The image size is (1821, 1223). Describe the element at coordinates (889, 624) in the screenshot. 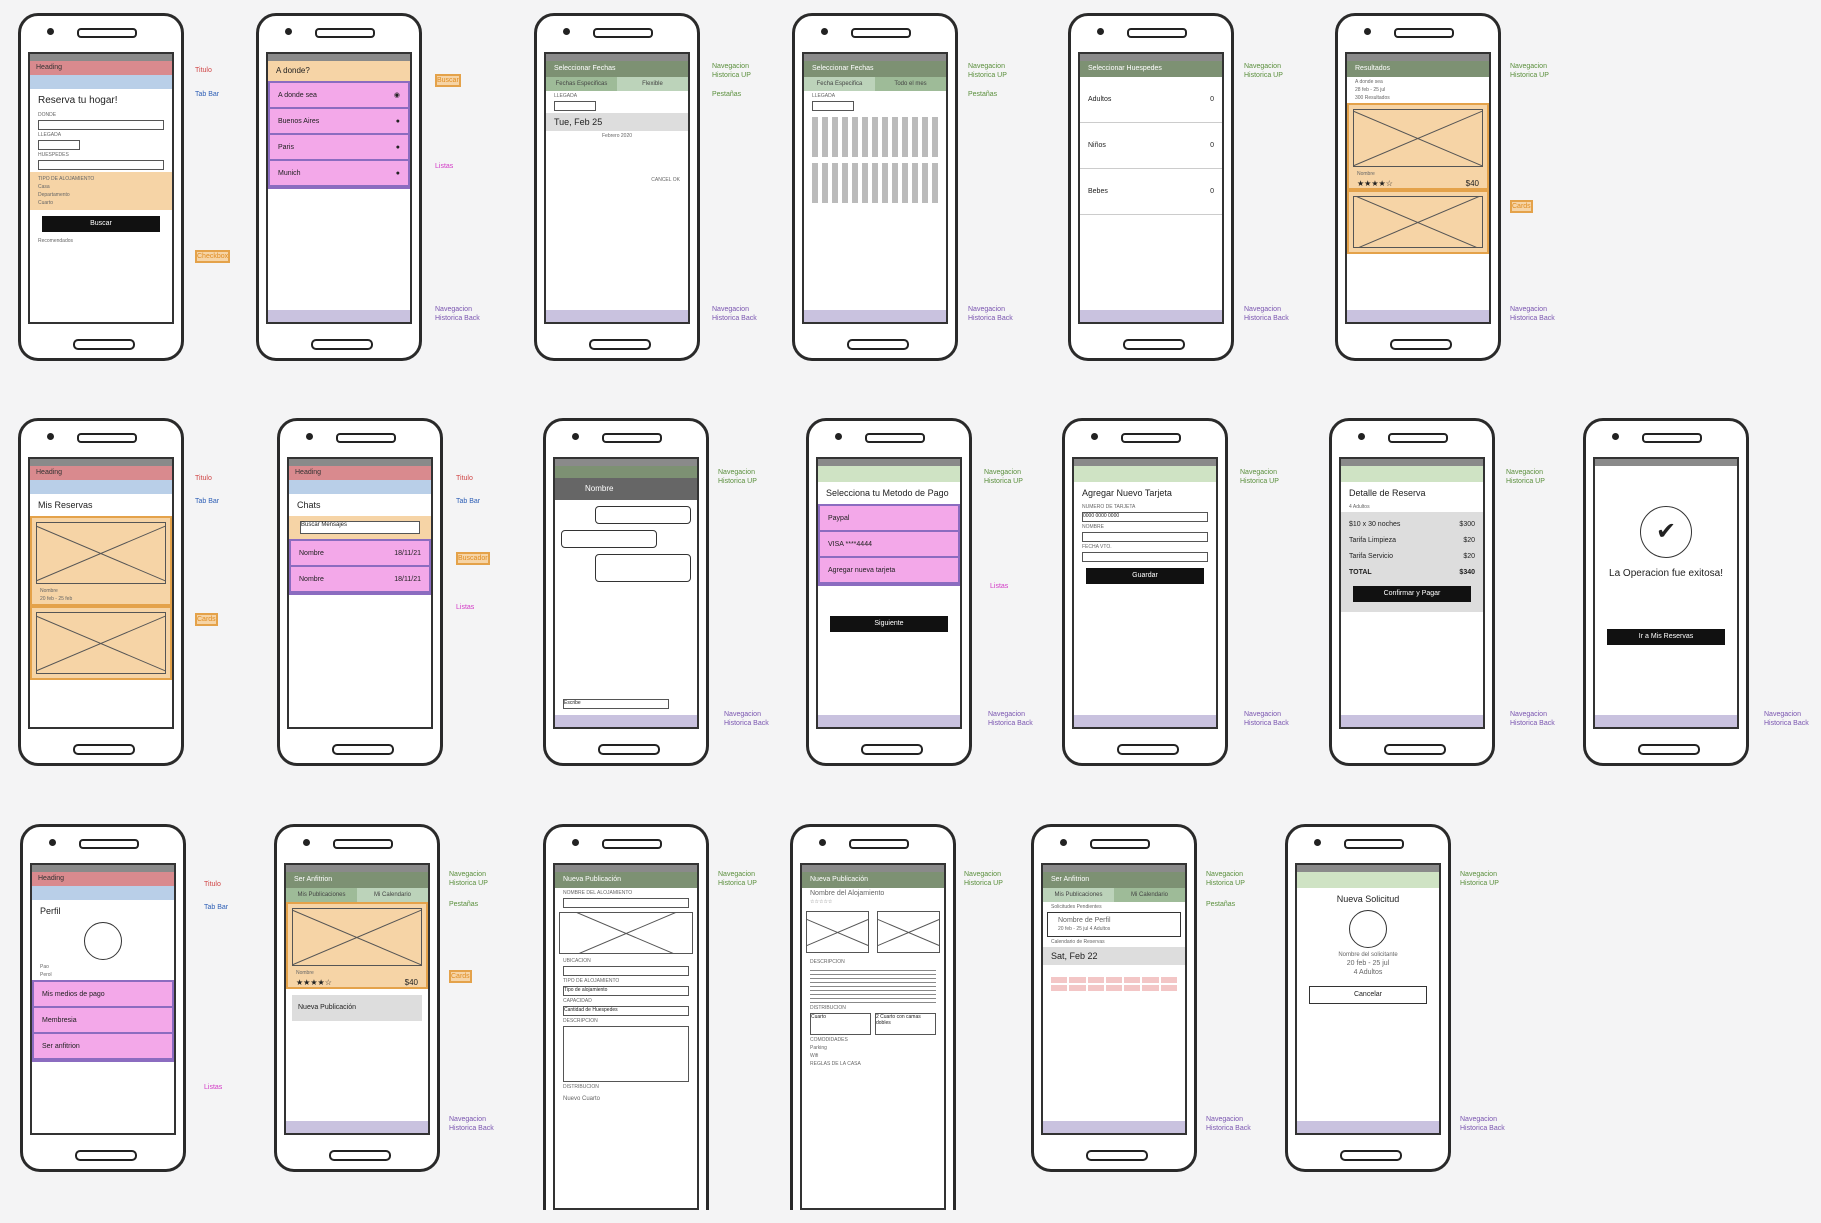

I see `next-button: Siguiente` at that location.